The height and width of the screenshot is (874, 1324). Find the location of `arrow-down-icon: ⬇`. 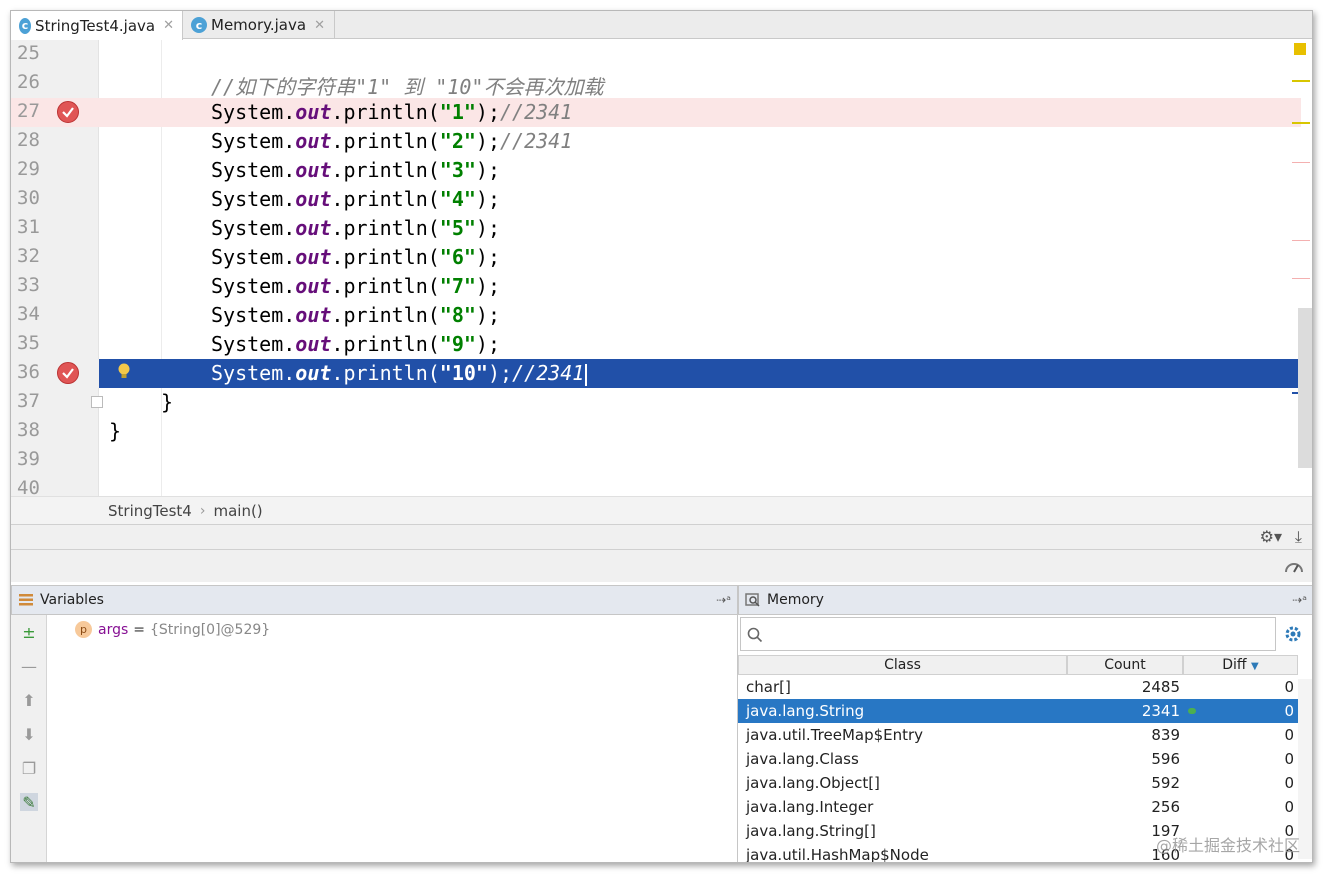

arrow-down-icon: ⬇ is located at coordinates (29, 734).